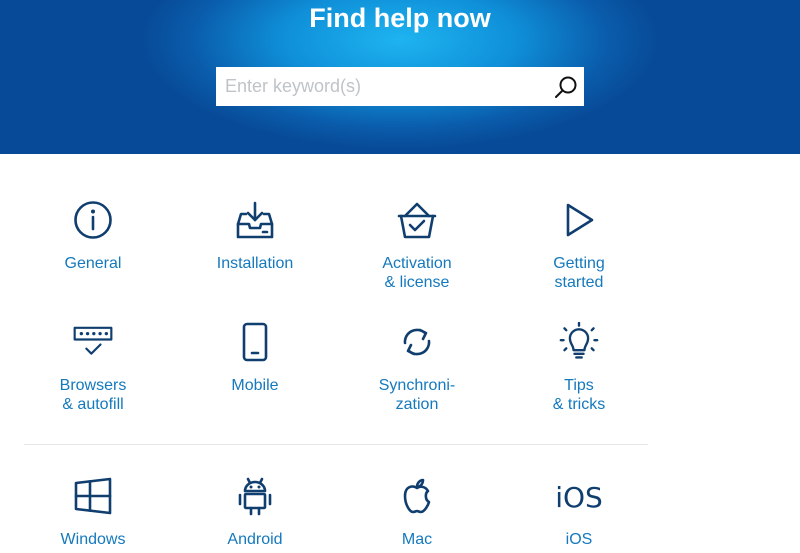  Describe the element at coordinates (417, 395) in the screenshot. I see `category-label: Synchroni- zation` at that location.